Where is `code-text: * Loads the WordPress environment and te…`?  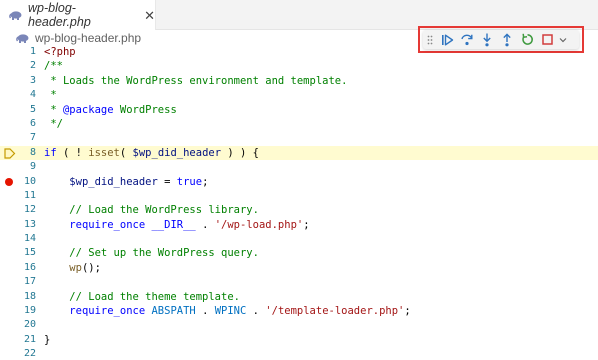 code-text: * Loads the WordPress environment and te… is located at coordinates (196, 80).